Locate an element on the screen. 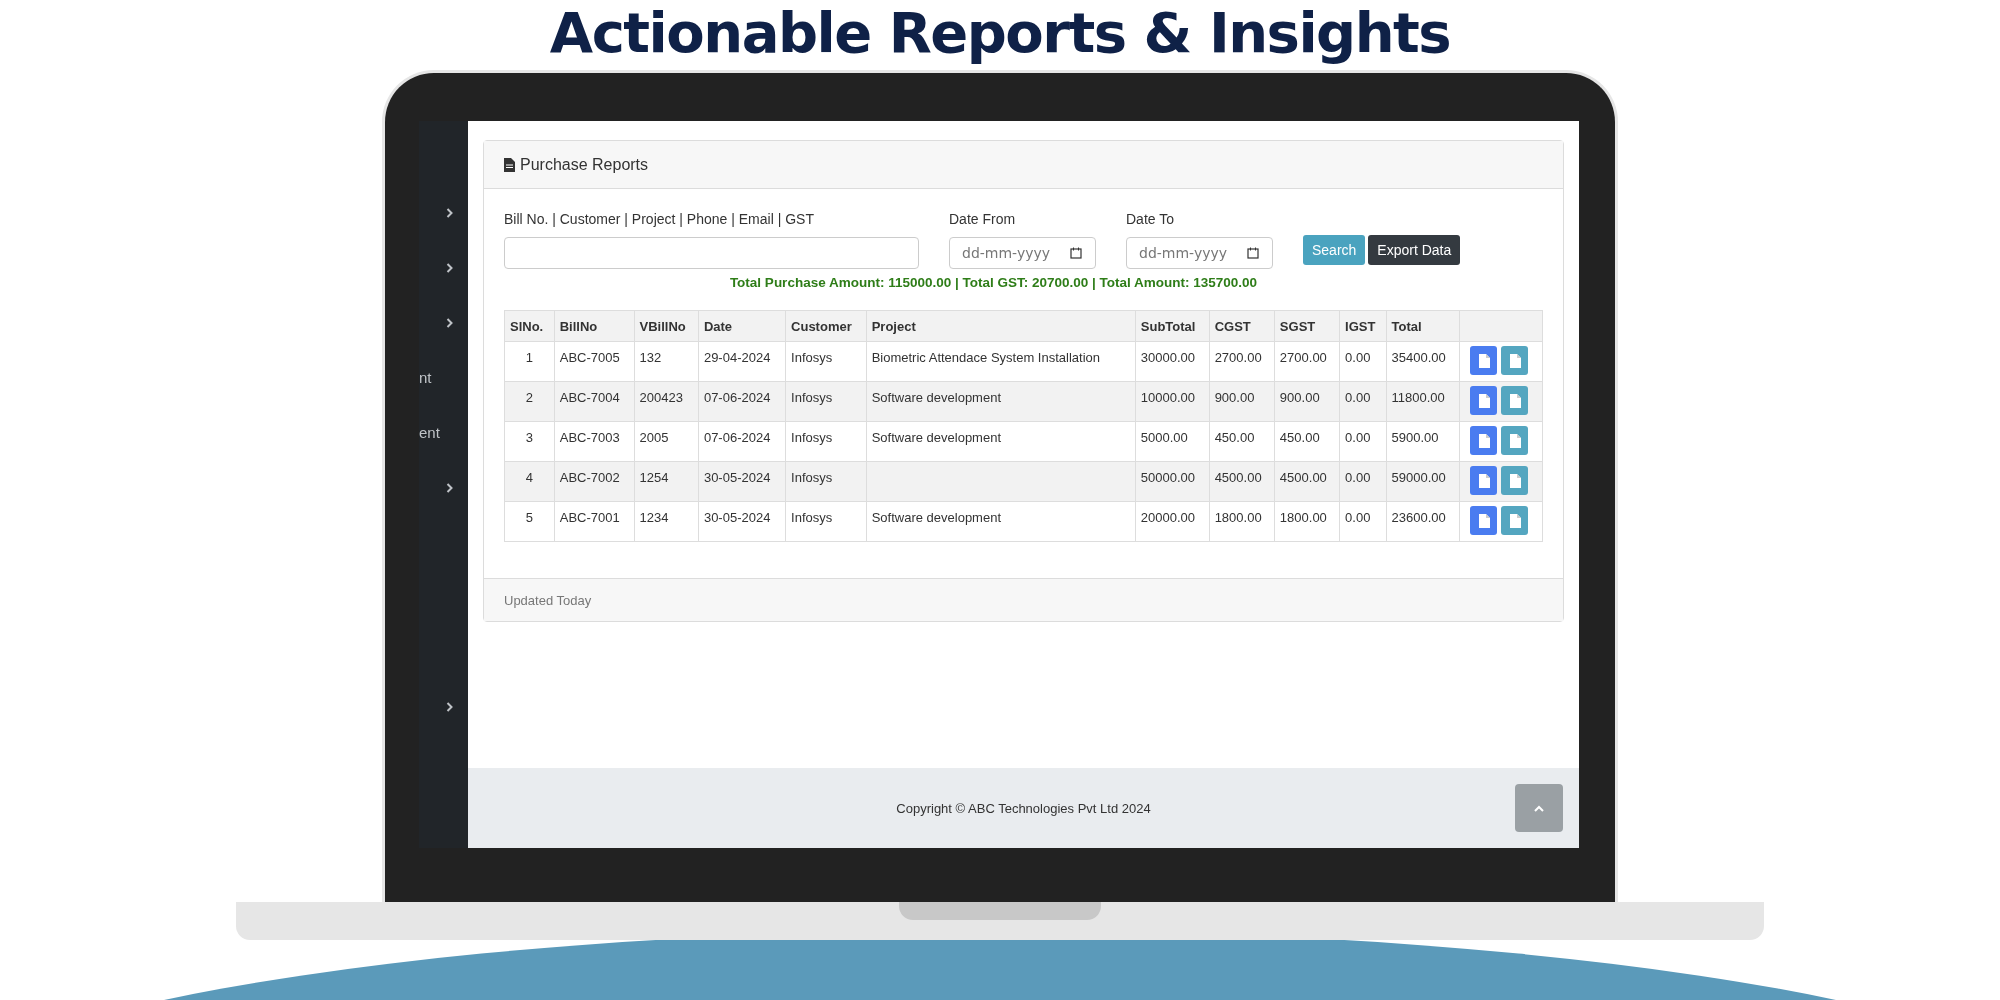  card-title: Purchase Reports is located at coordinates (584, 164).